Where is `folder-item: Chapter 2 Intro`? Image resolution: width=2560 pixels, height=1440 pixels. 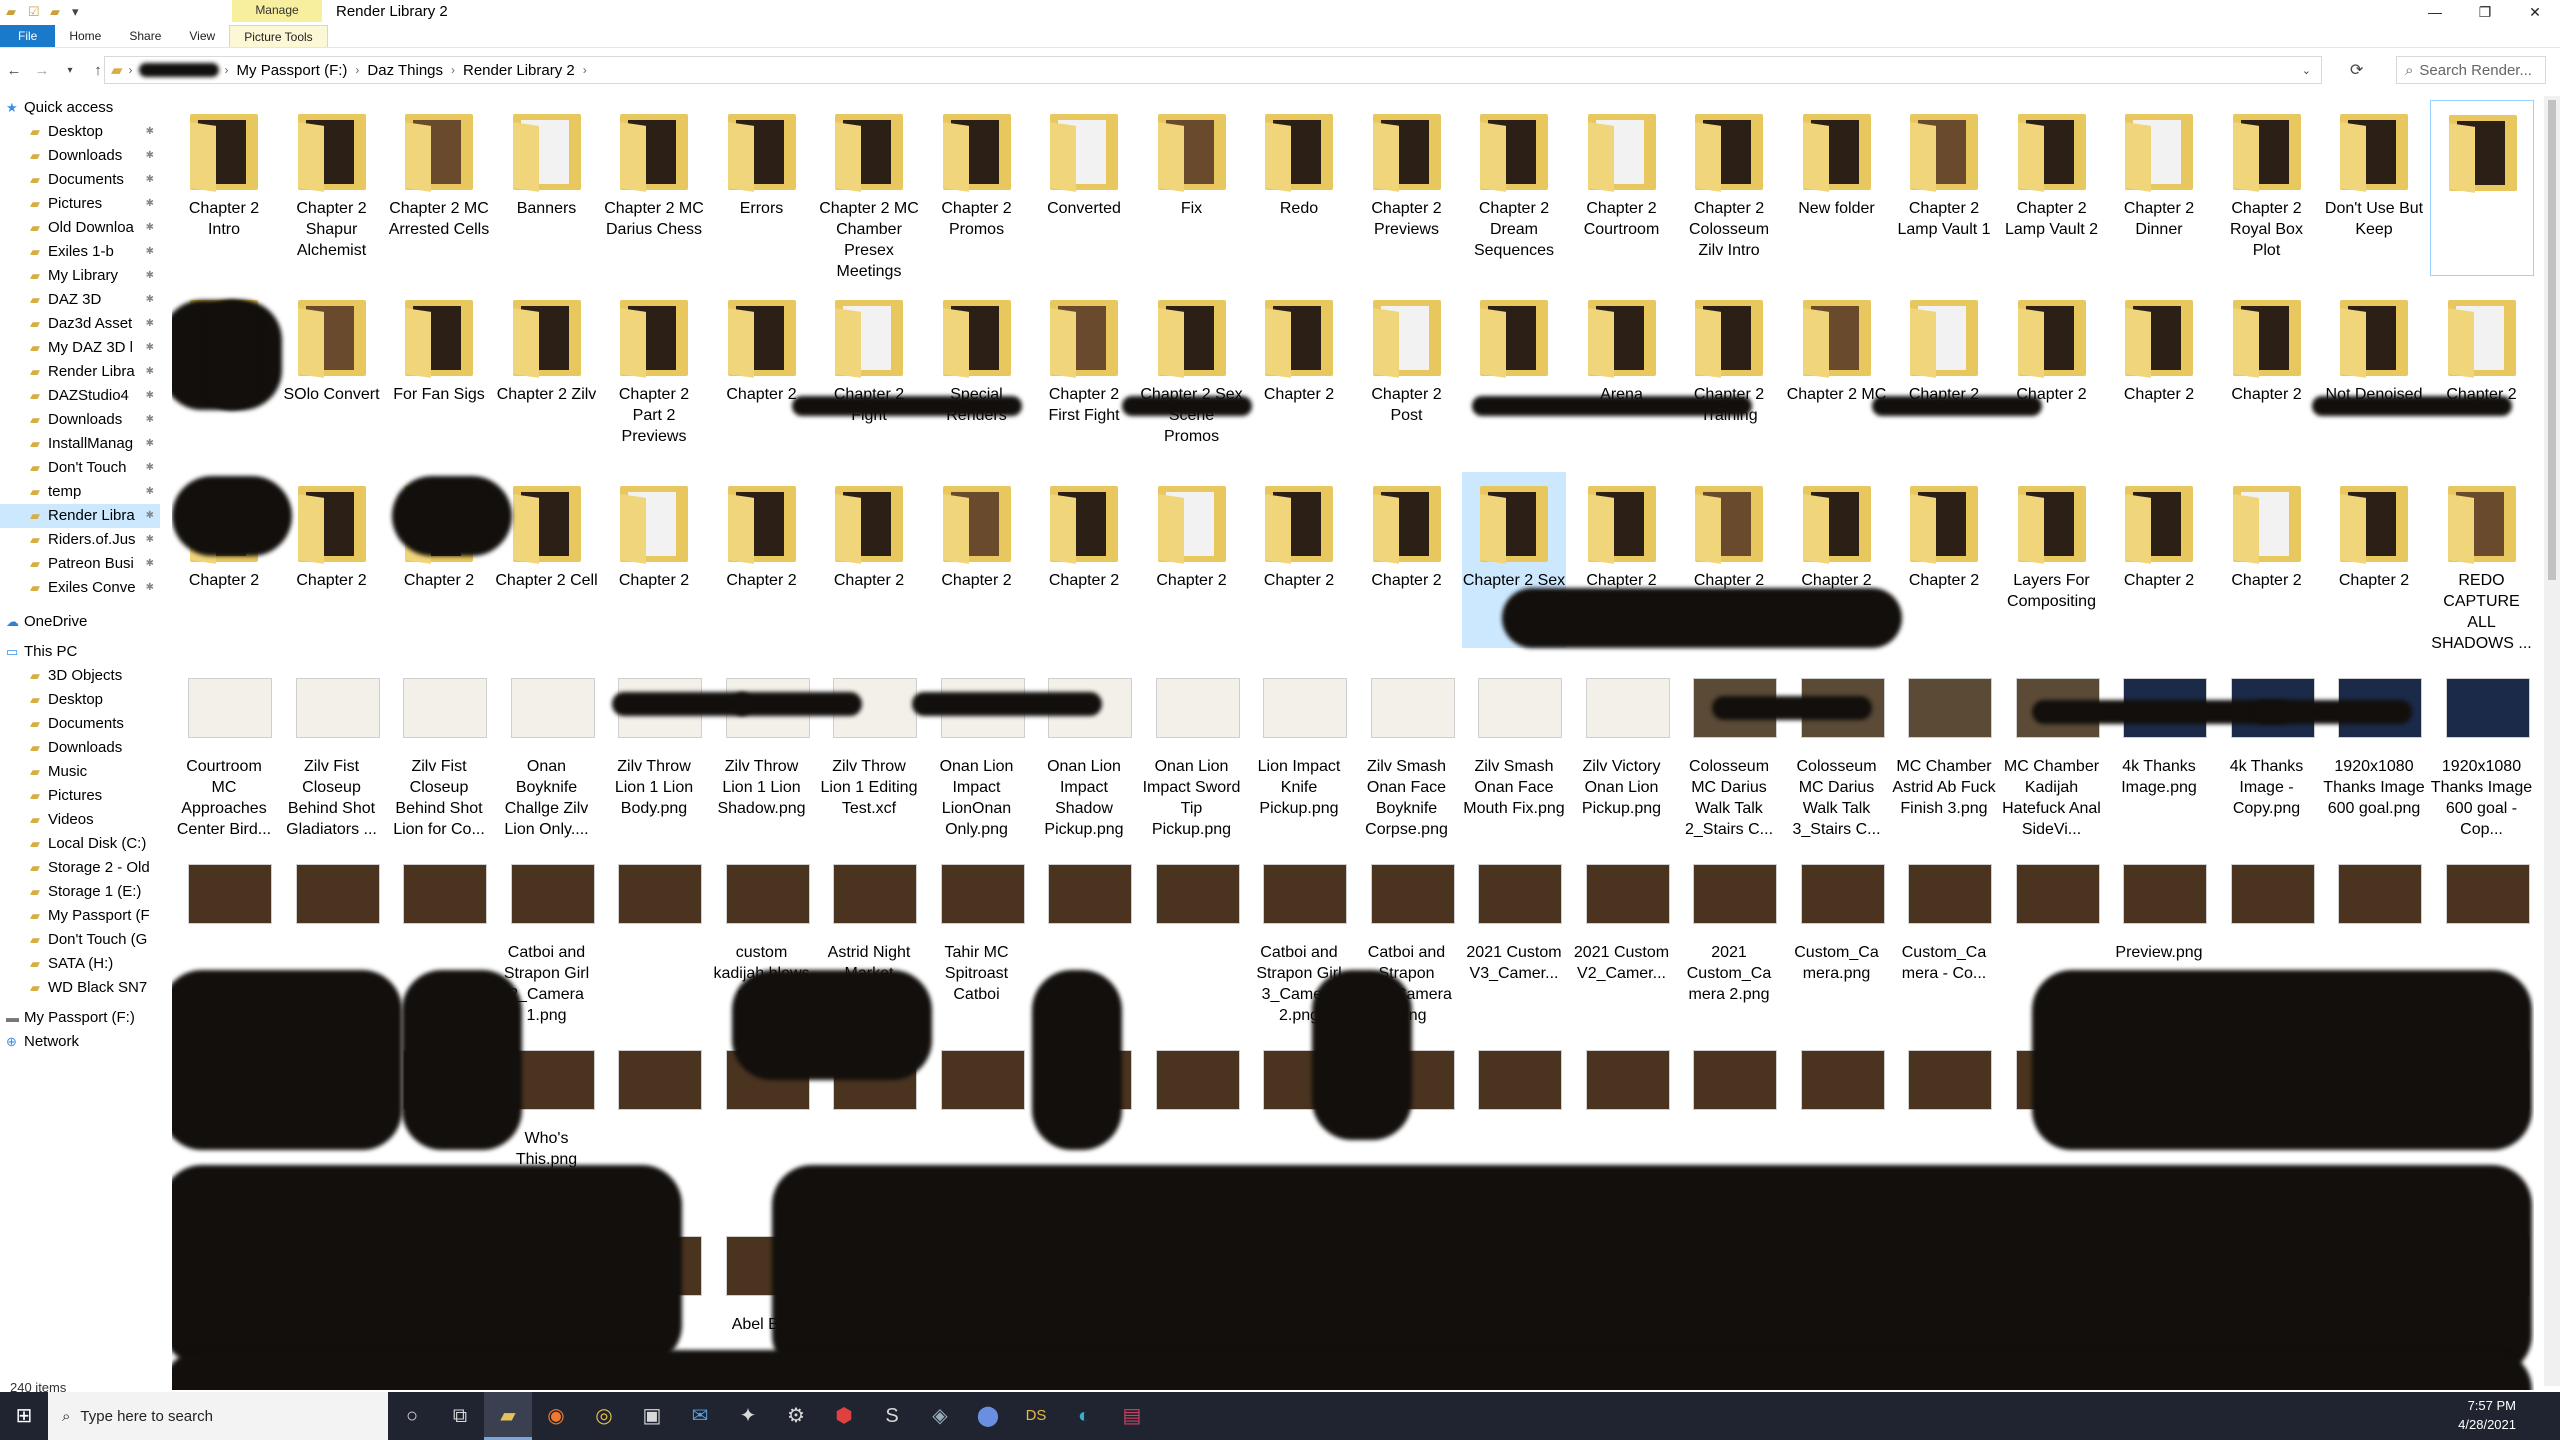 folder-item: Chapter 2 Intro is located at coordinates (224, 188).